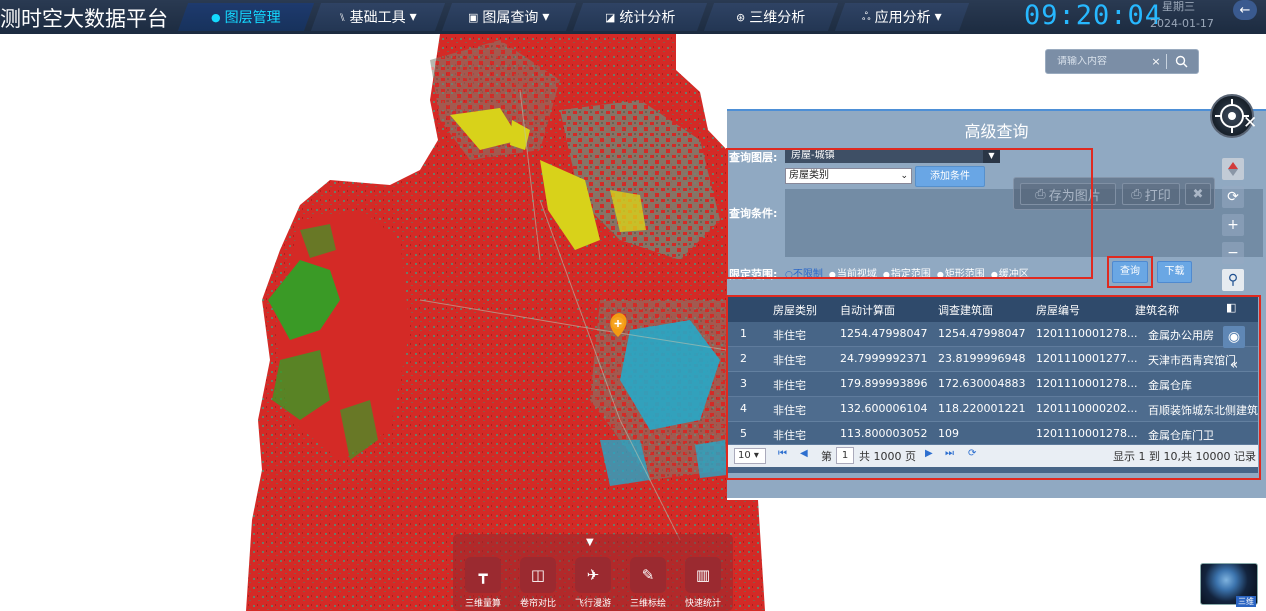  I want to click on nav-tab-basic-tools: ⑊ 基础工具 ▾, so click(378, 17).